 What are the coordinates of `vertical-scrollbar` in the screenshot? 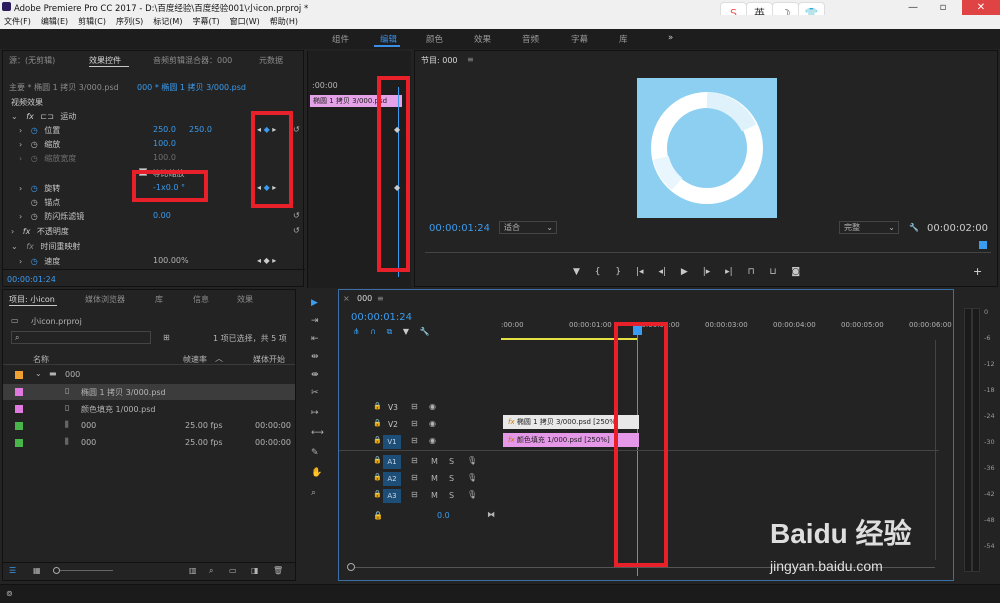 It's located at (938, 450).